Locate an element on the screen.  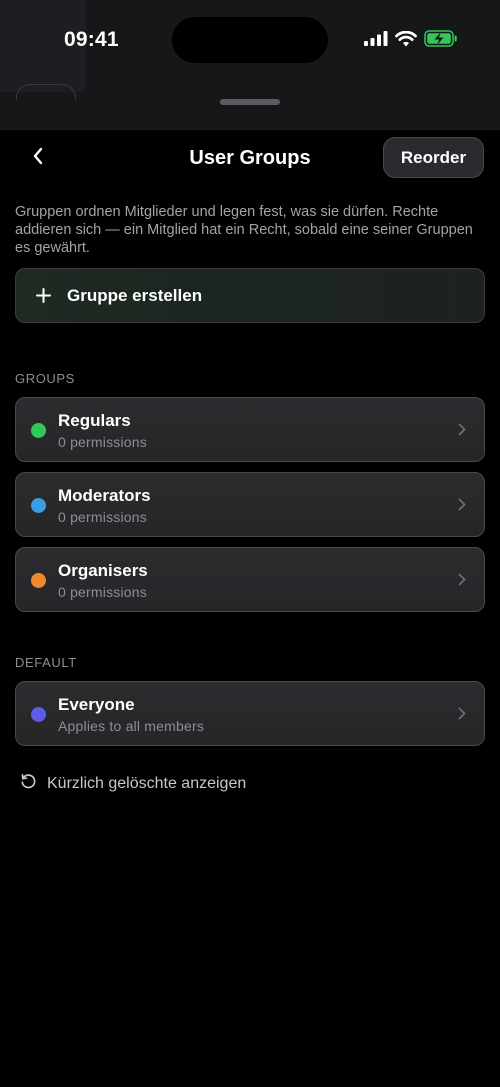
cellular-signal-icon is located at coordinates (376, 41).